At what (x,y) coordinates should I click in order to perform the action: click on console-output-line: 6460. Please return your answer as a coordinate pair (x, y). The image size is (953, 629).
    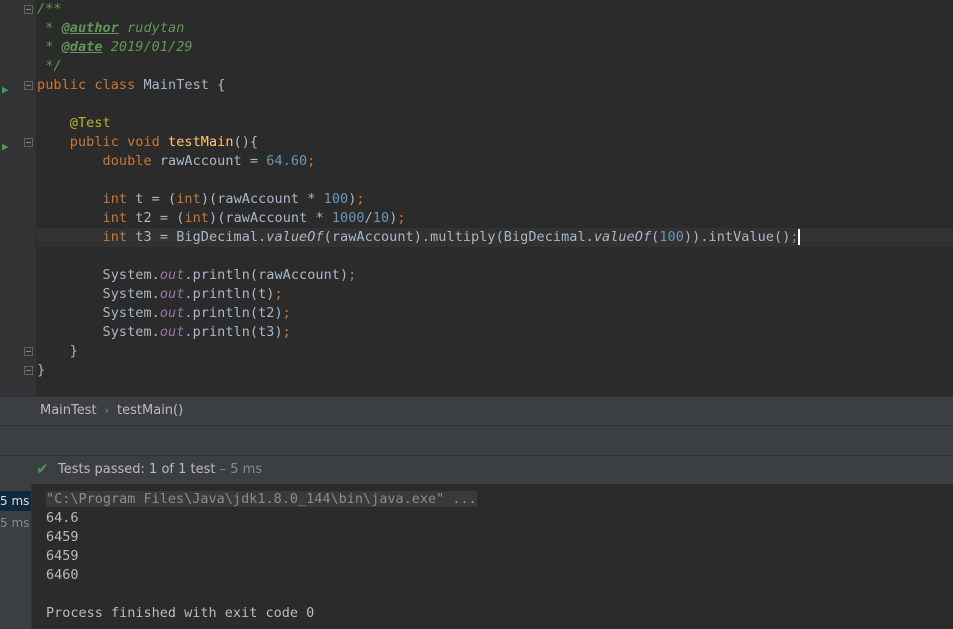
    Looking at the image, I should click on (62, 575).